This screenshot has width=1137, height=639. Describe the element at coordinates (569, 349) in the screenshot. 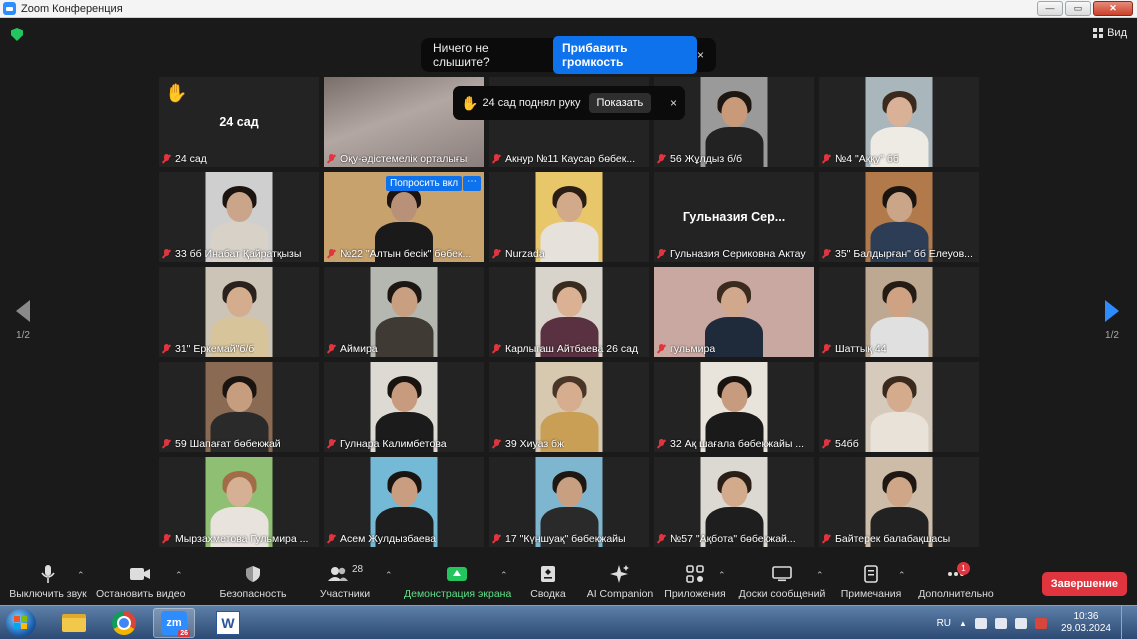

I see `participant-name-label: Карлыгаш Айтбаева 26 сад` at that location.